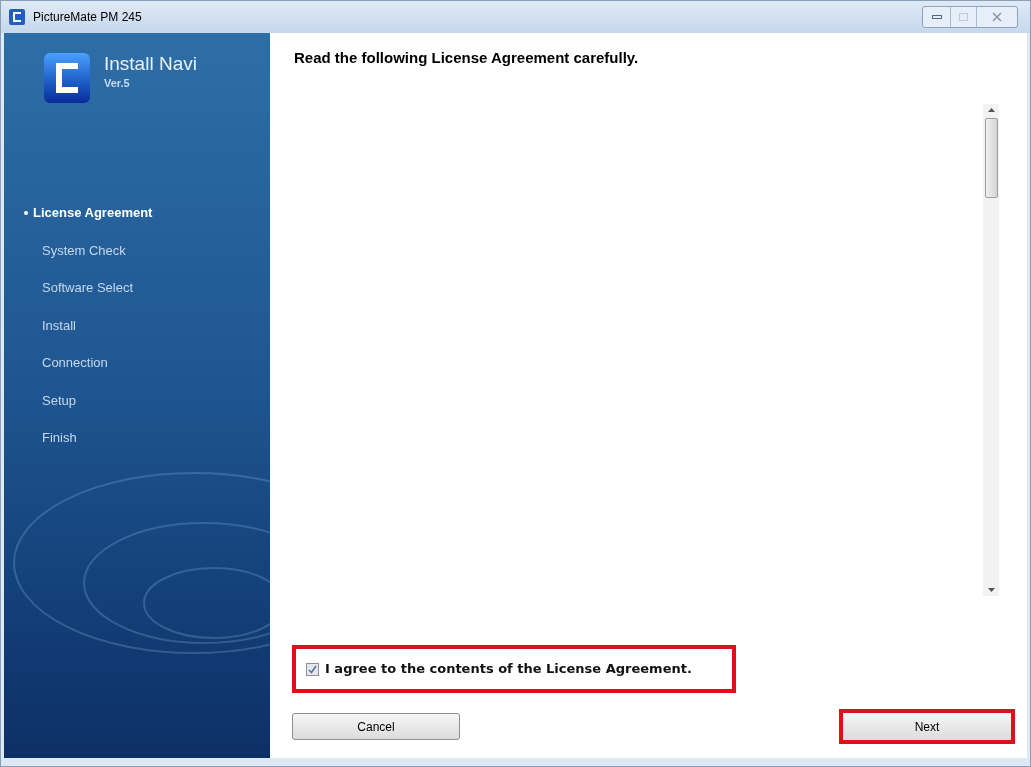 The height and width of the screenshot is (767, 1031). Describe the element at coordinates (508, 669) in the screenshot. I see `agree-label: I agree to the contents of the License Agreement.` at that location.